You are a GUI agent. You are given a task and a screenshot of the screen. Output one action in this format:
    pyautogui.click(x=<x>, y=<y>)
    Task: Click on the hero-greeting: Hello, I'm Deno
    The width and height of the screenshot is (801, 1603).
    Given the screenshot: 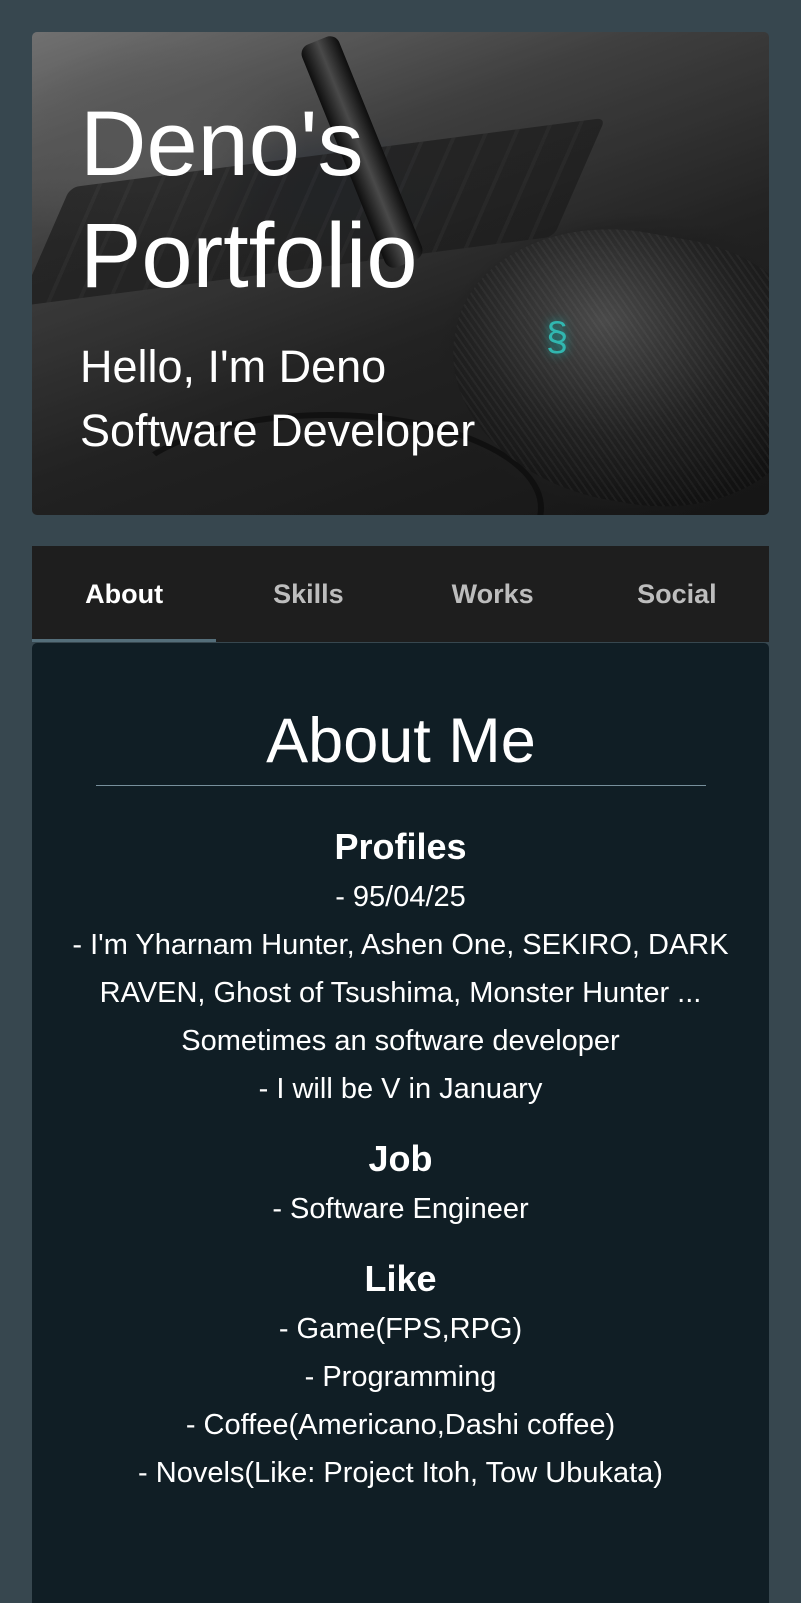 What is the action you would take?
    pyautogui.click(x=233, y=366)
    